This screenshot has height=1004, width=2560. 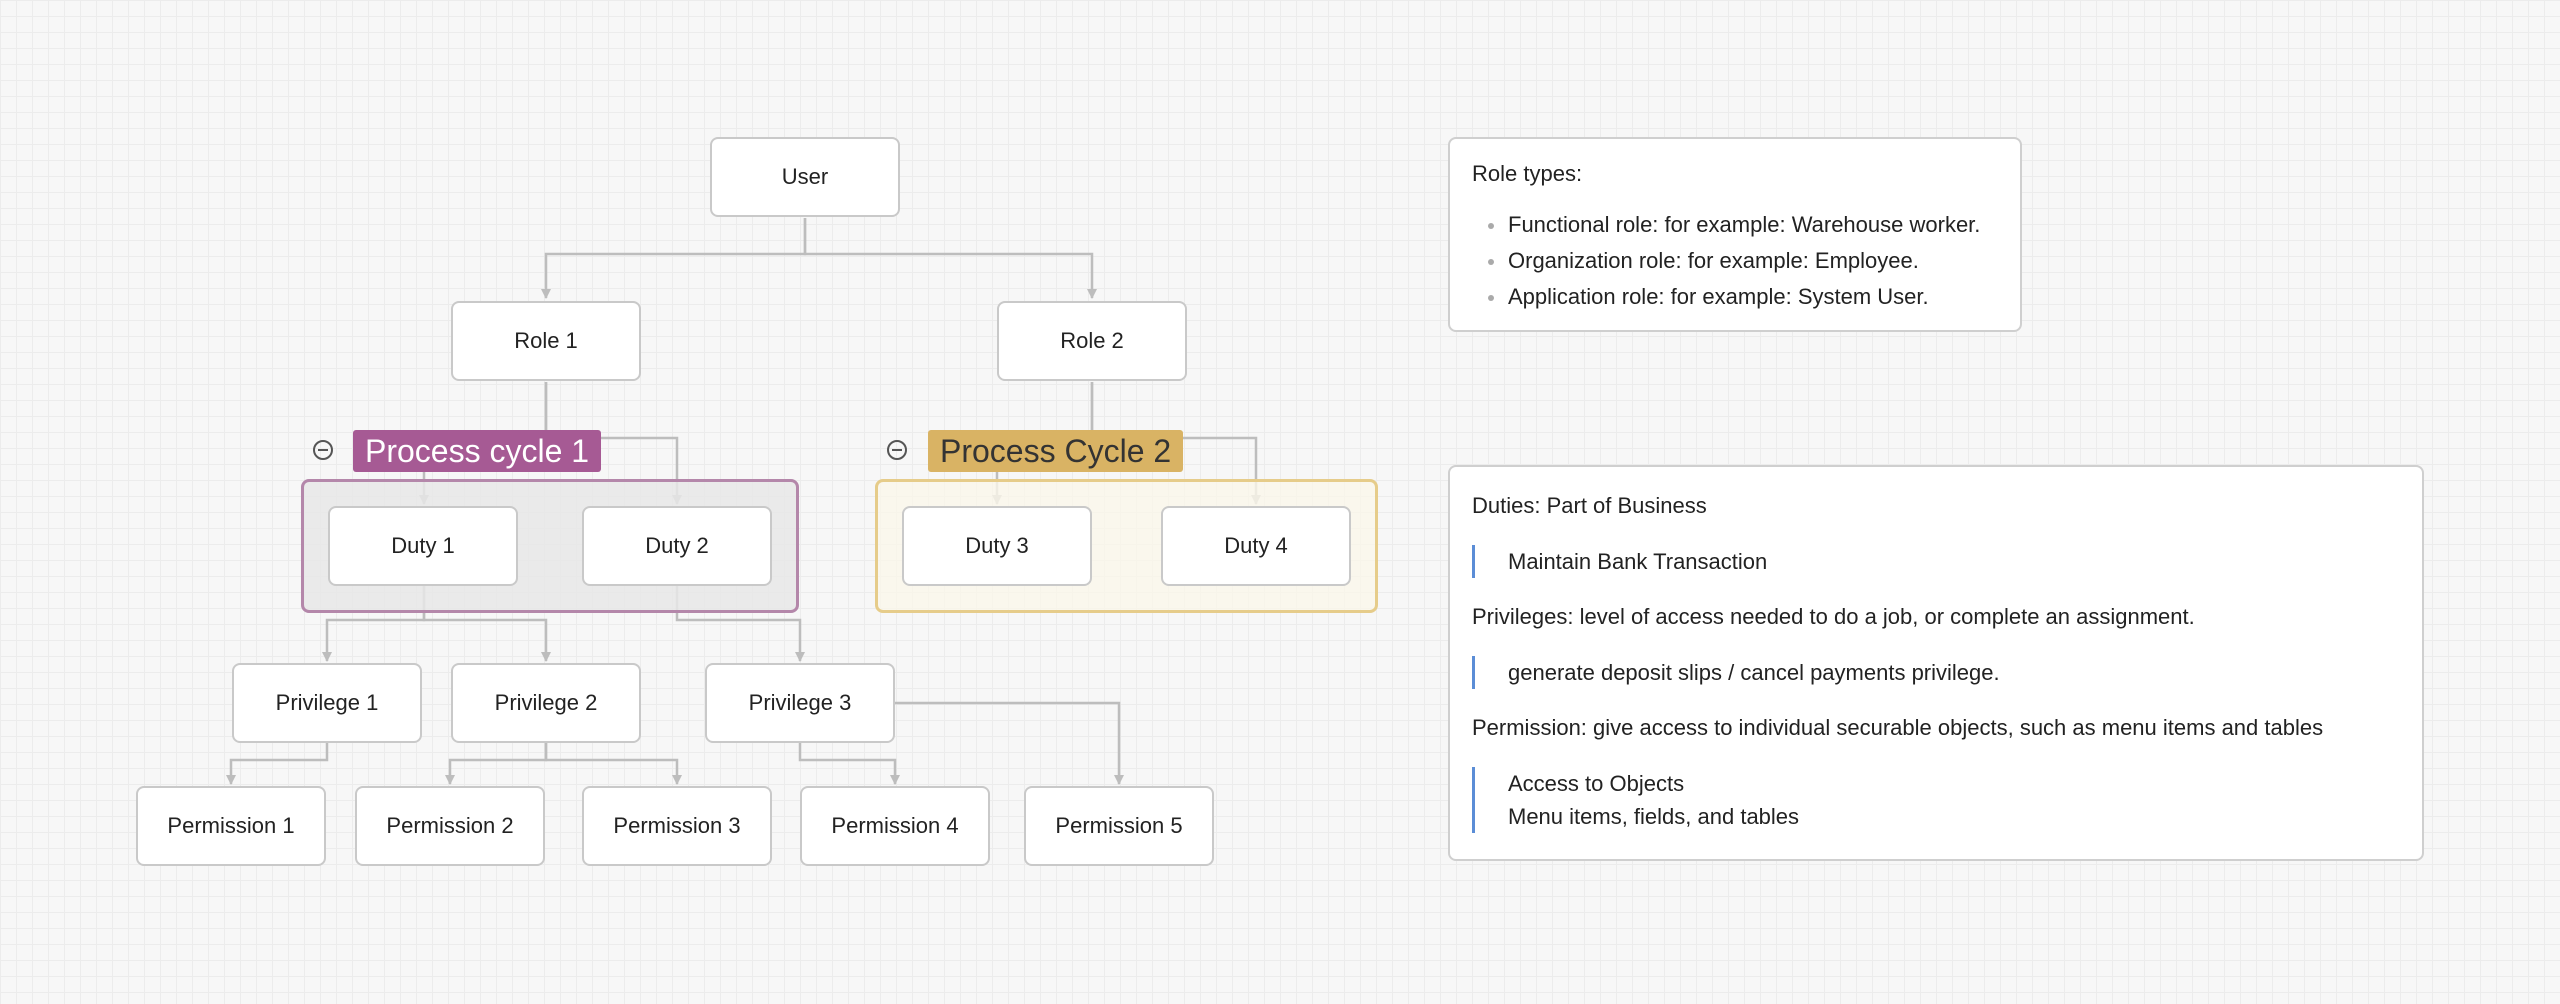 What do you see at coordinates (450, 826) in the screenshot?
I see `node-permission-2: Permission 2` at bounding box center [450, 826].